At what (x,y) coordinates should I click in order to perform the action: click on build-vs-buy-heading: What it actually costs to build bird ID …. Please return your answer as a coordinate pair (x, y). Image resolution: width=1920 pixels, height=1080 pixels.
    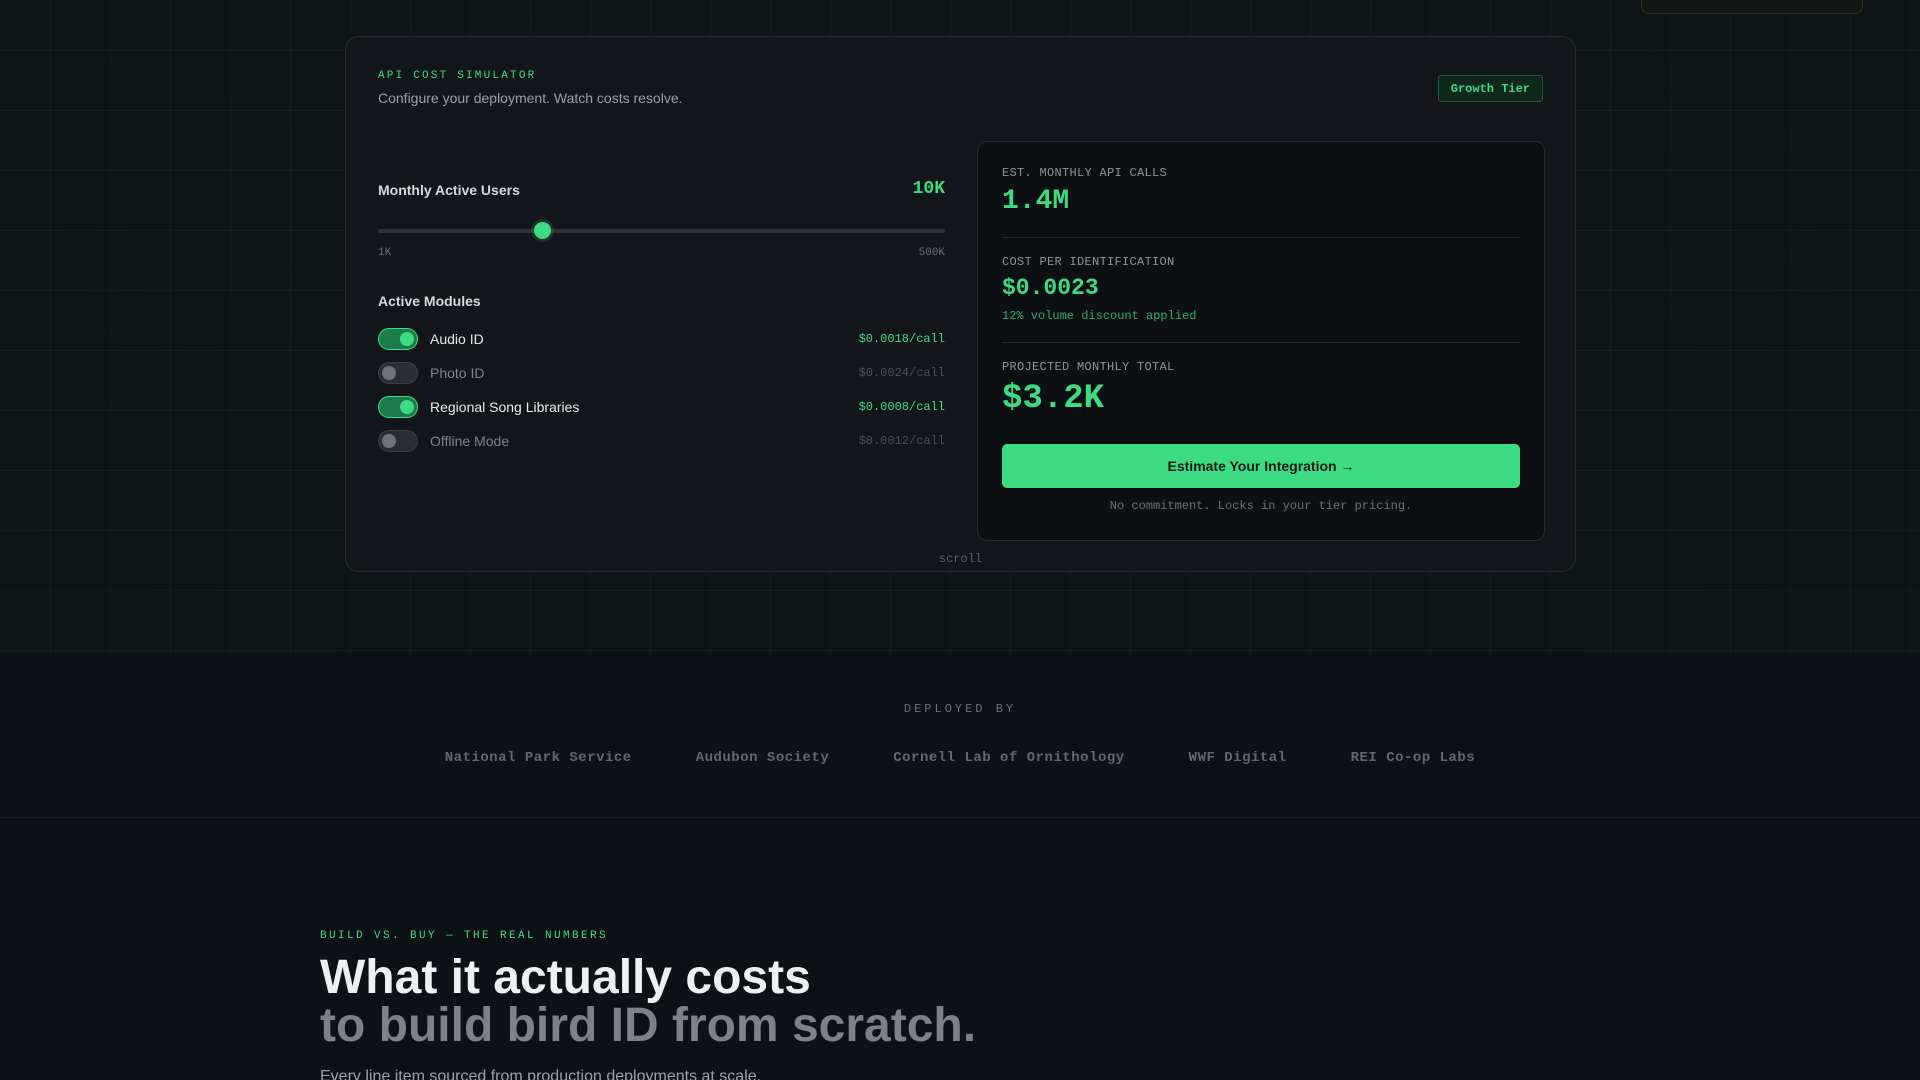
    Looking at the image, I should click on (960, 1002).